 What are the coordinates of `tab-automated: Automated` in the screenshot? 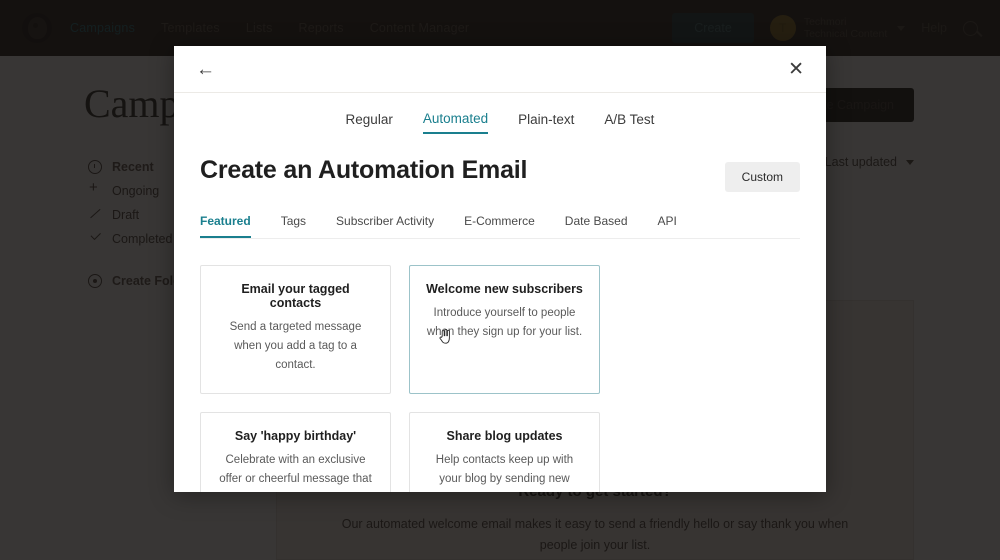 It's located at (455, 122).